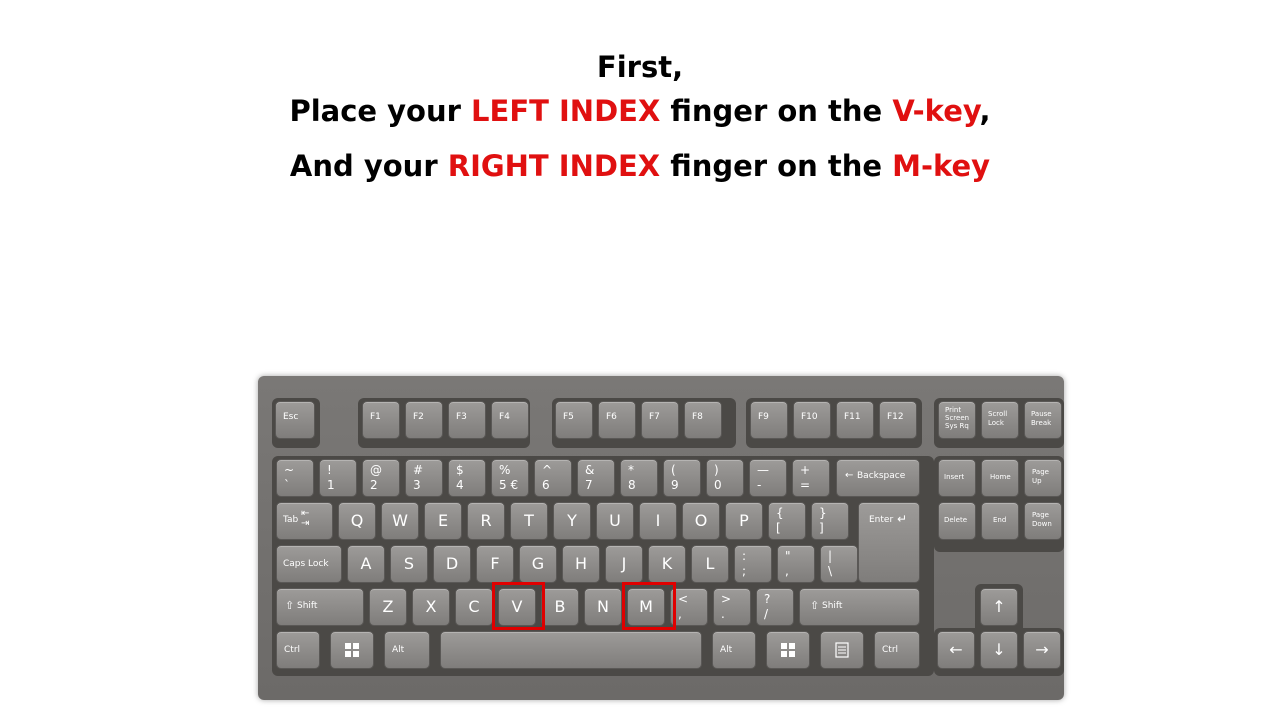 This screenshot has width=1280, height=720. Describe the element at coordinates (682, 478) in the screenshot. I see `key-9: (9` at that location.